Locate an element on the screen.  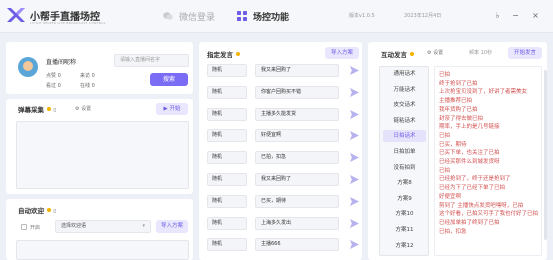
category-item: 方案10 is located at coordinates (404, 214).